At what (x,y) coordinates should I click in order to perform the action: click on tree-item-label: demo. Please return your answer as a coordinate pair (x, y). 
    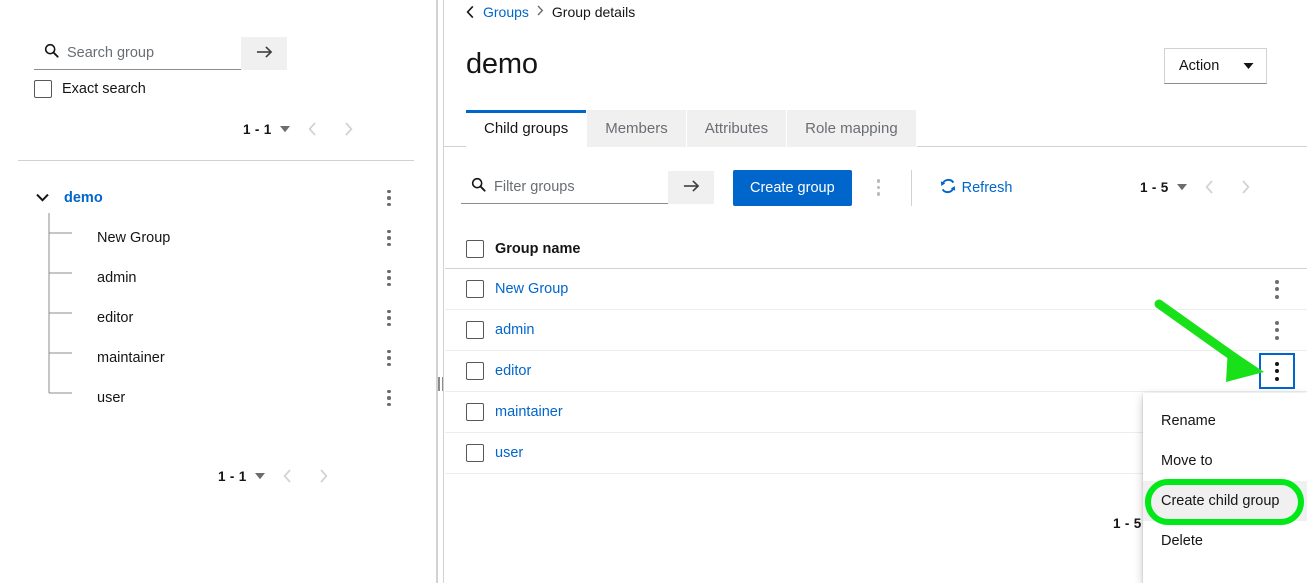
    Looking at the image, I should click on (83, 198).